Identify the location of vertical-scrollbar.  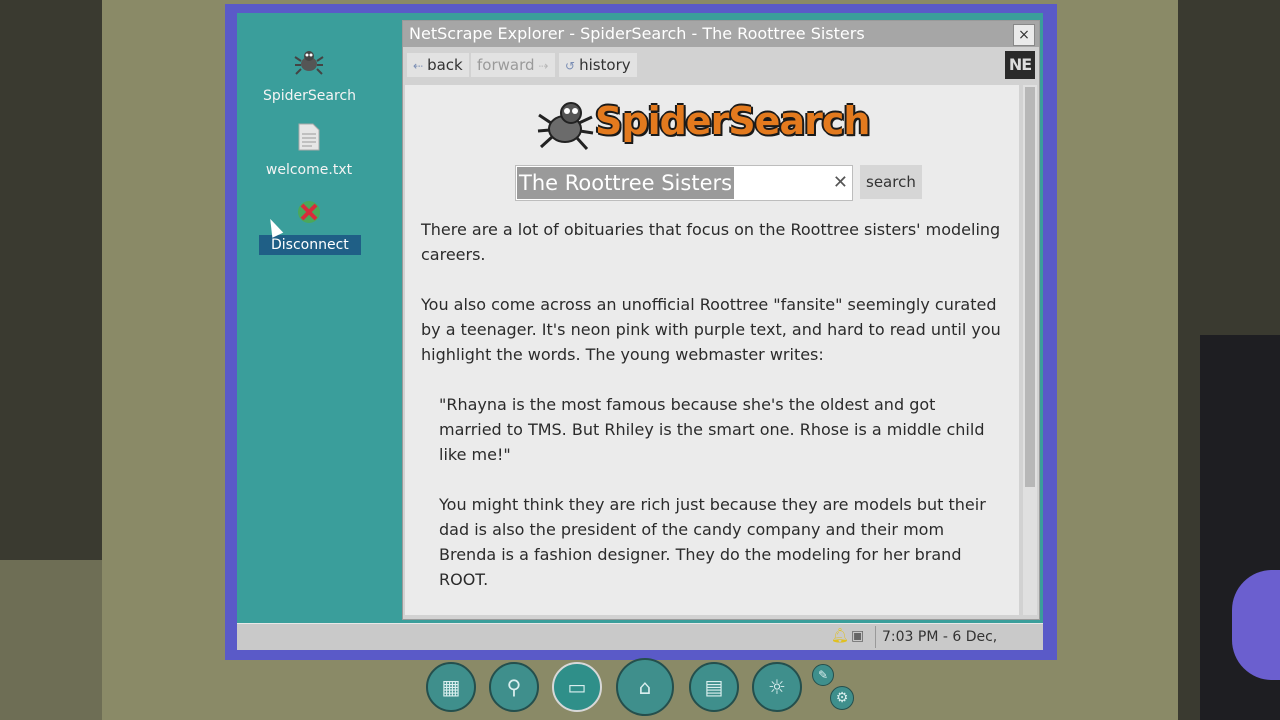
(1030, 350).